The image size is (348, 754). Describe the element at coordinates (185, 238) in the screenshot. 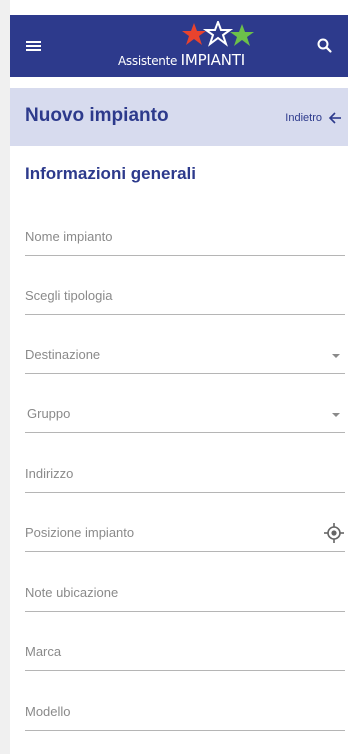

I see `field-nome-impianto: Nome impianto` at that location.